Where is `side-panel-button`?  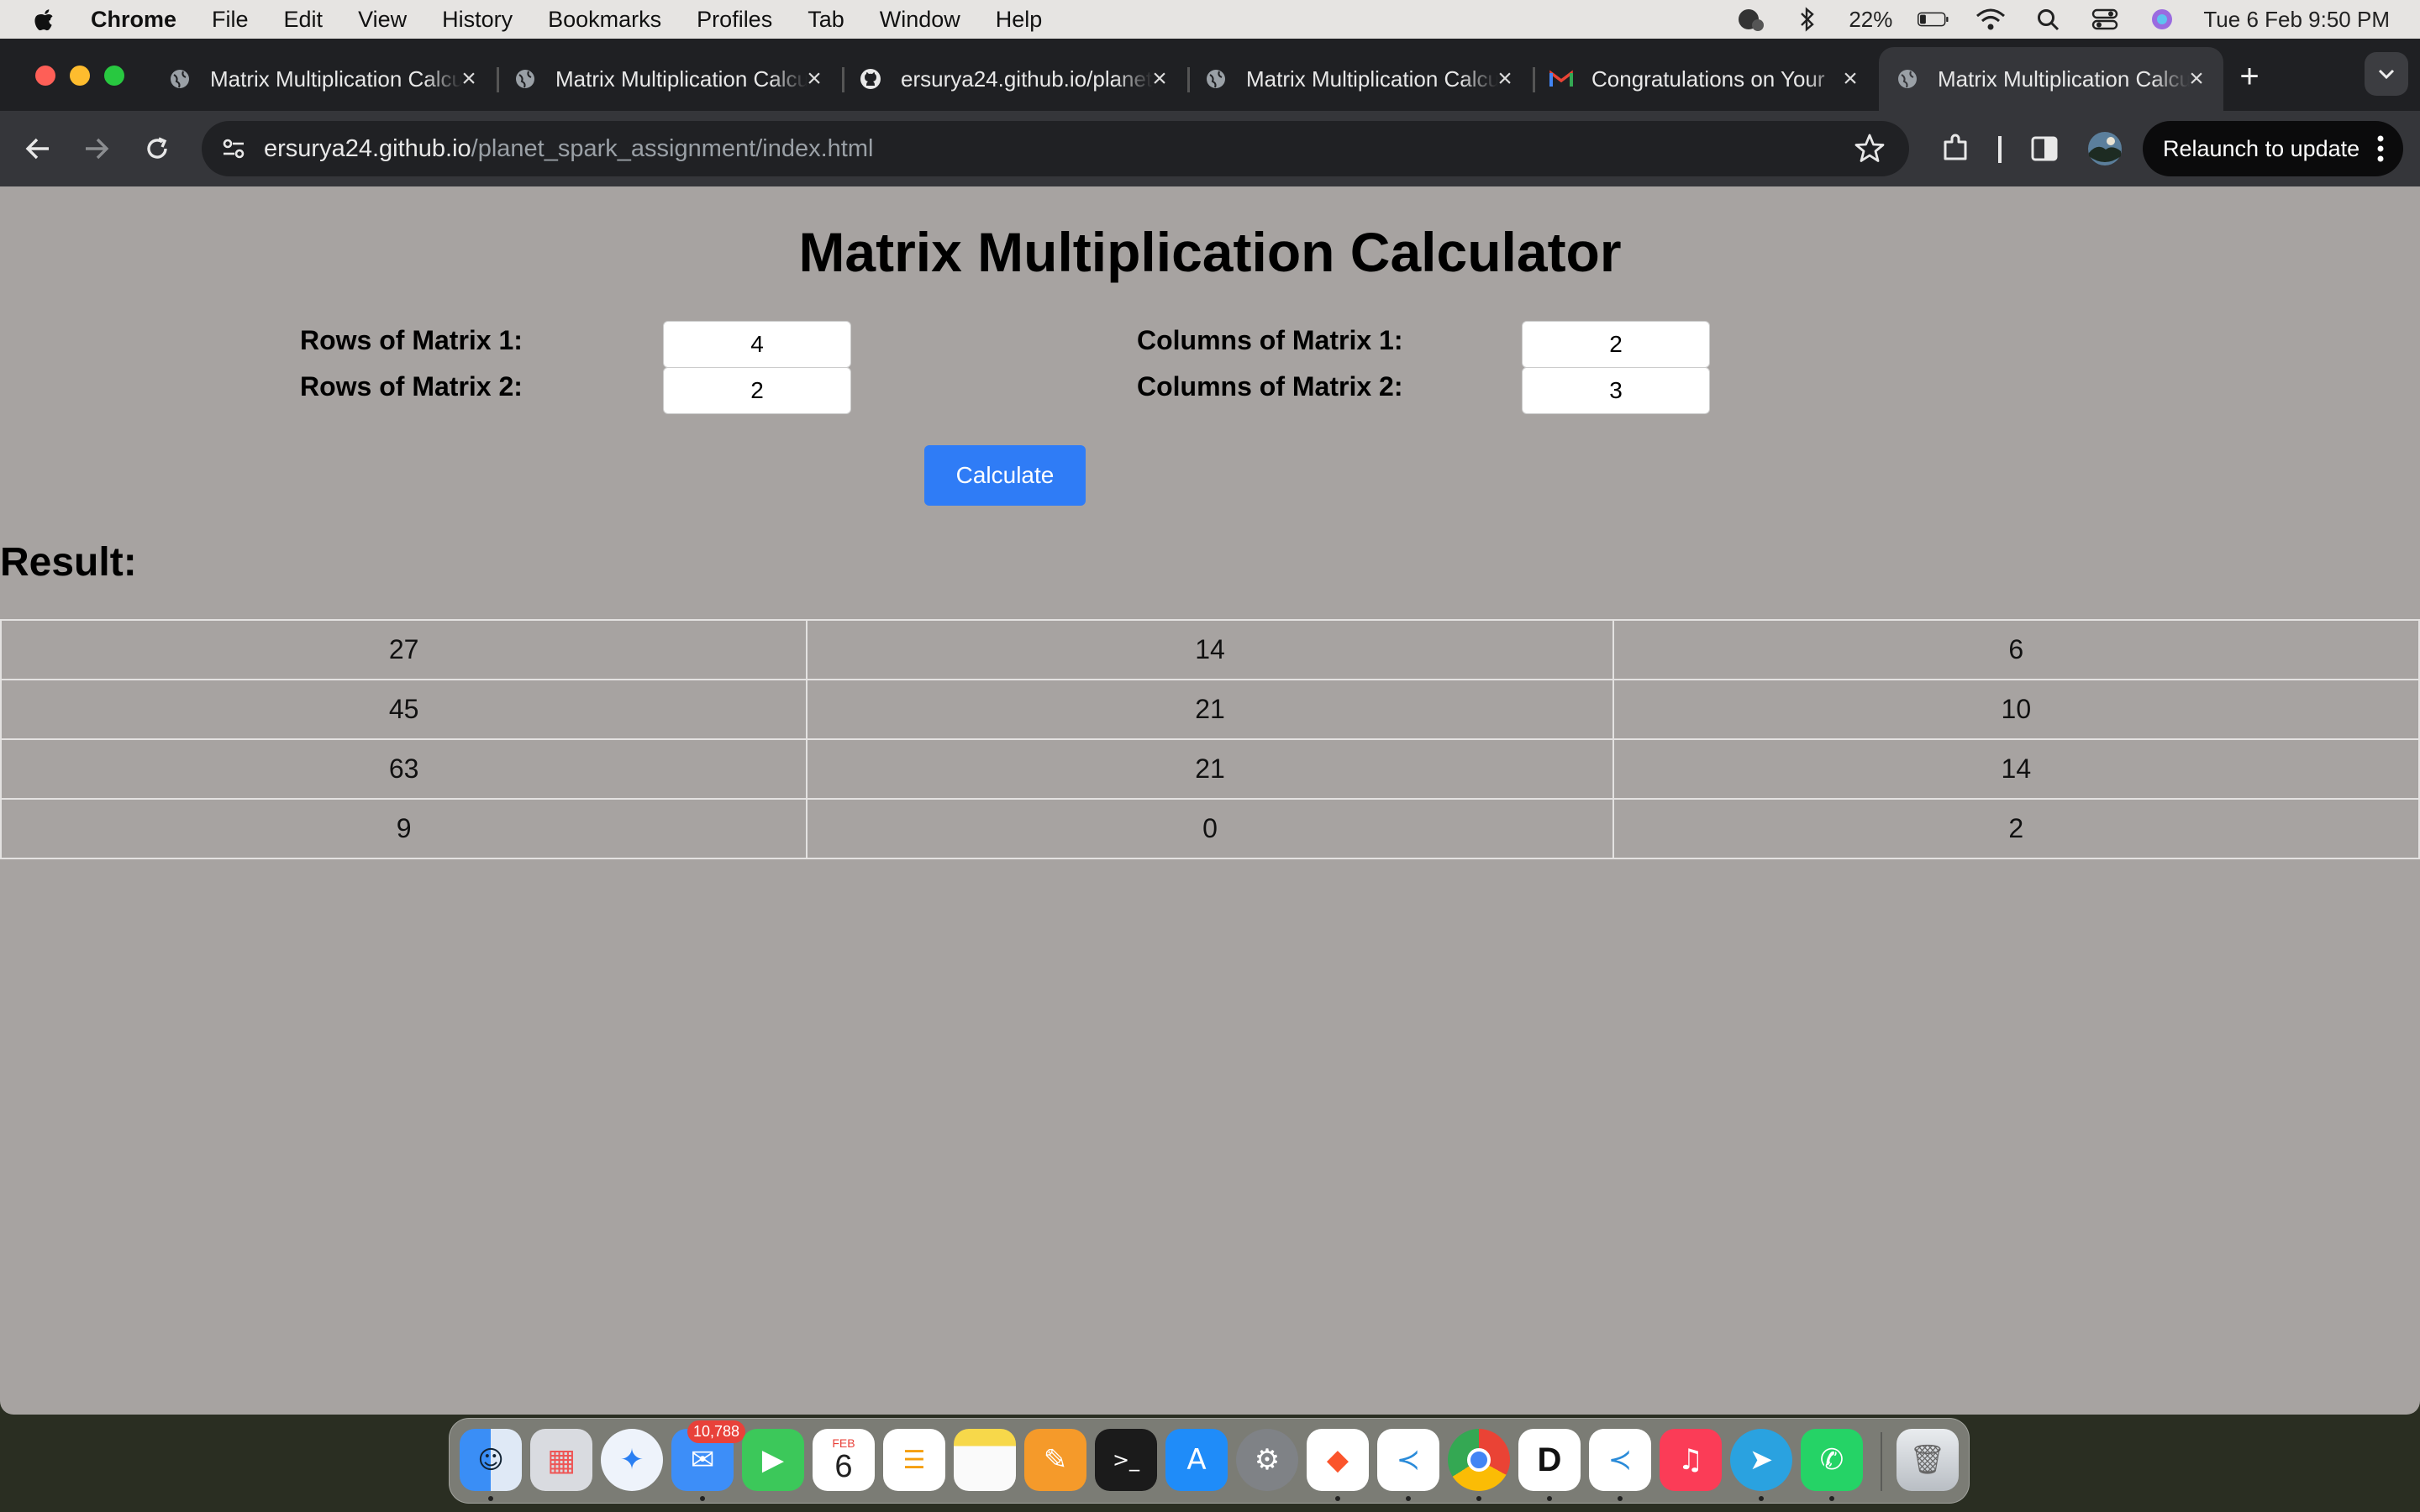
side-panel-button is located at coordinates (2044, 148).